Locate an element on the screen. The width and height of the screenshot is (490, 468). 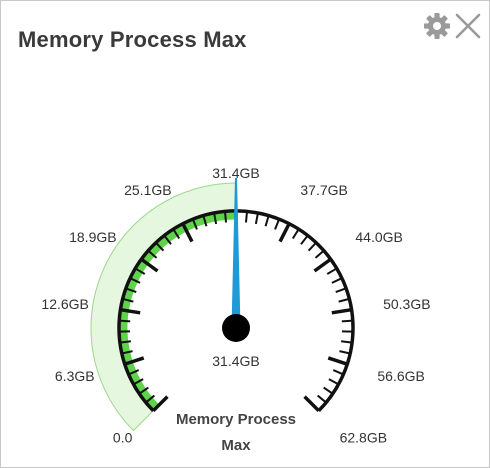
tick-label: 50.3GB is located at coordinates (406, 304).